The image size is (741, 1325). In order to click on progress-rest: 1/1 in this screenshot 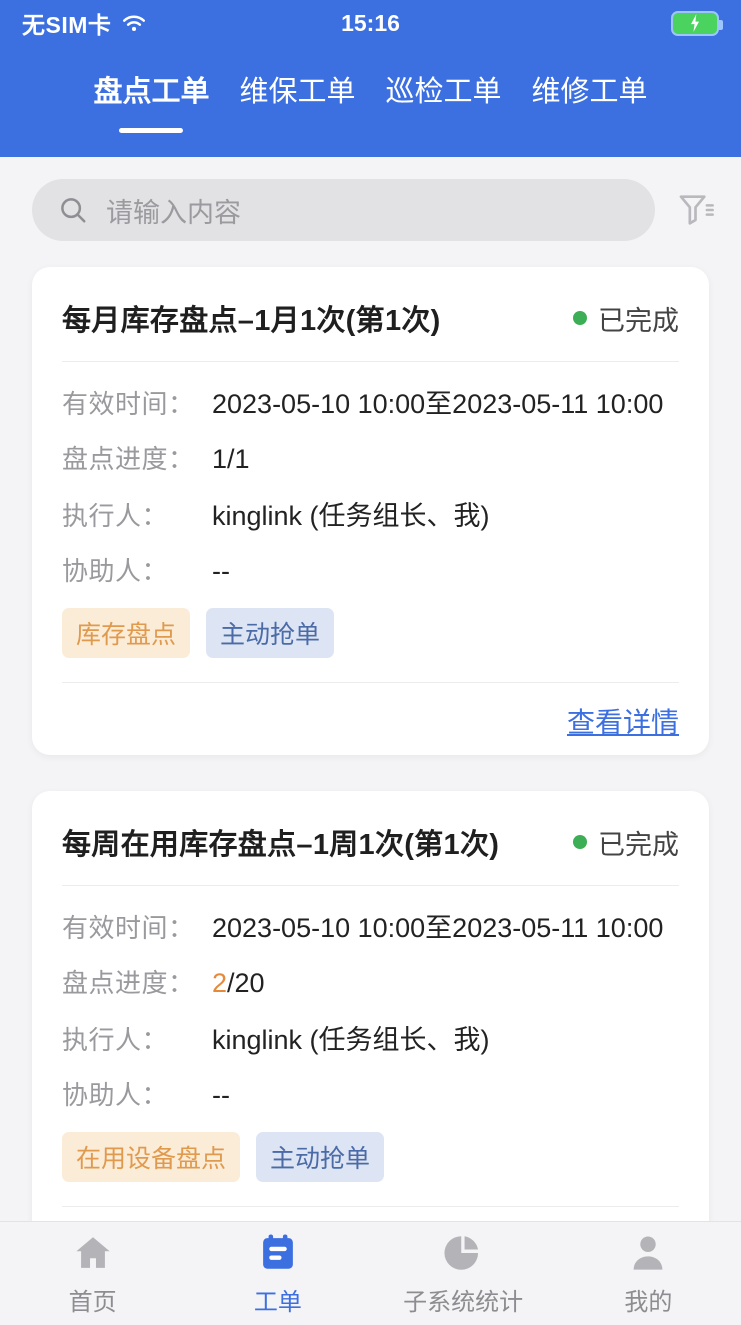, I will do `click(231, 459)`.